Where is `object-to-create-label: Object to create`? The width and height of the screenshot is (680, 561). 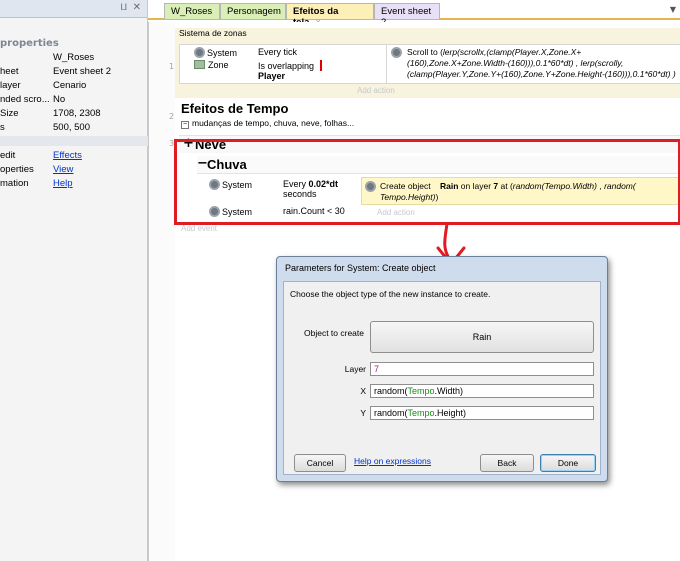
object-to-create-label: Object to create is located at coordinates (333, 333).